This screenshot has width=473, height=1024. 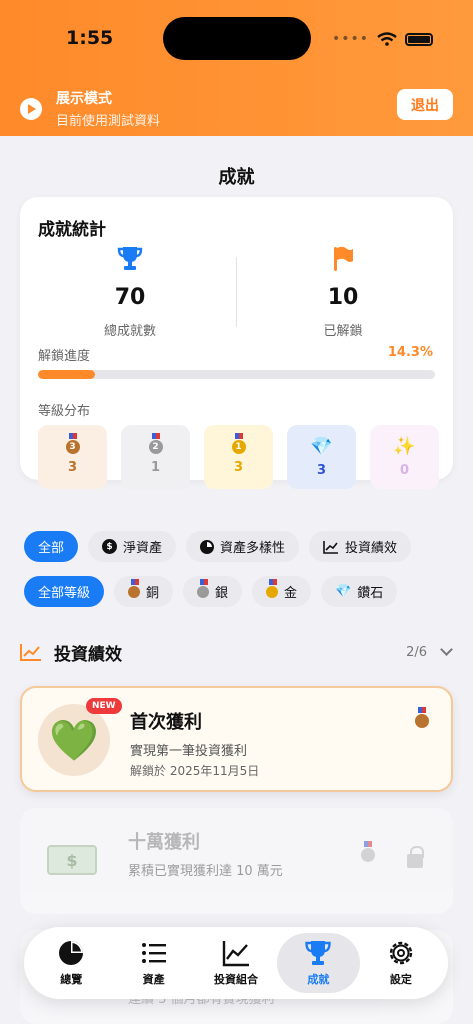 What do you see at coordinates (343, 331) in the screenshot?
I see `unlocked-label: 已解鎖` at bounding box center [343, 331].